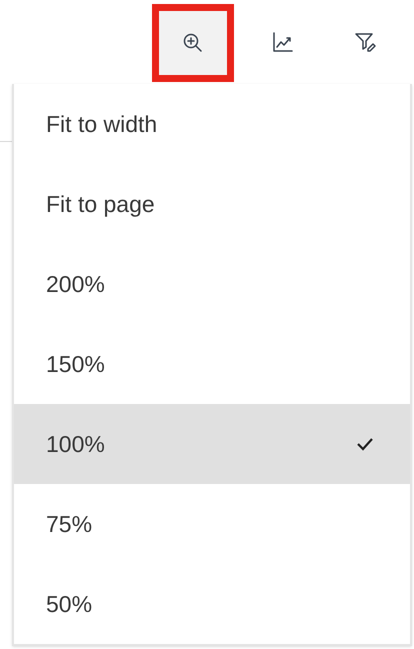  What do you see at coordinates (212, 364) in the screenshot?
I see `menu-item: 150%` at bounding box center [212, 364].